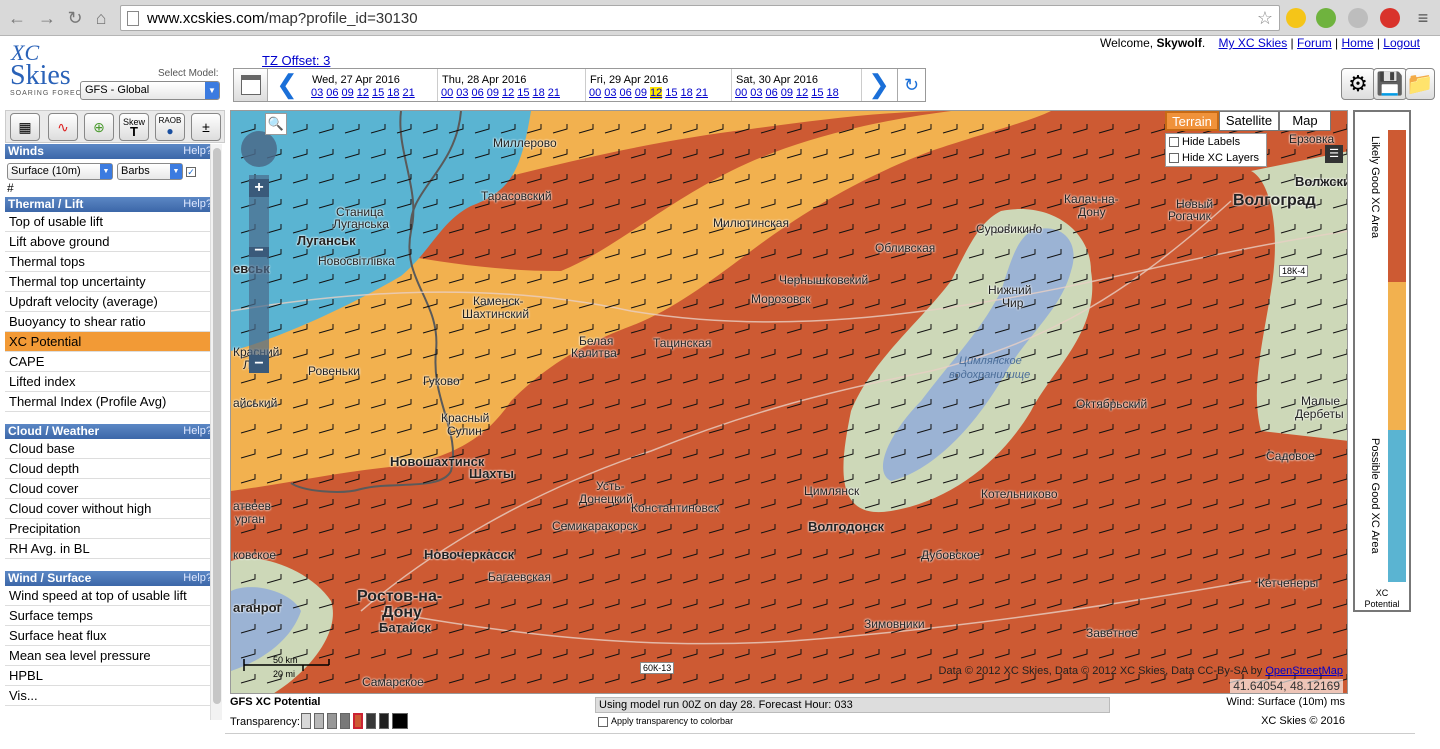 This screenshot has width=1440, height=749. Describe the element at coordinates (1305, 121) in the screenshot. I see `map-type-map: Map` at that location.